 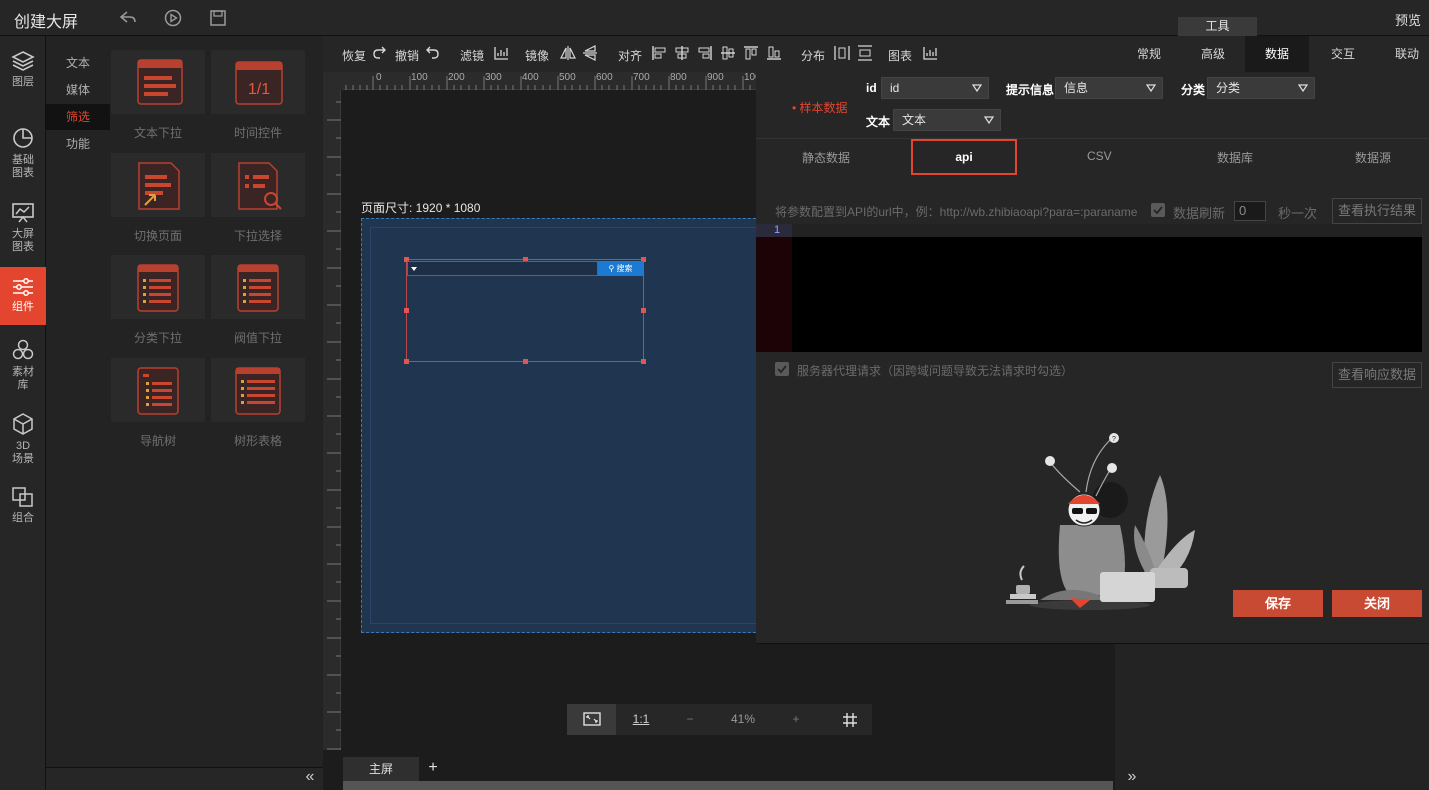 I want to click on save-button: 保存, so click(x=1278, y=603).